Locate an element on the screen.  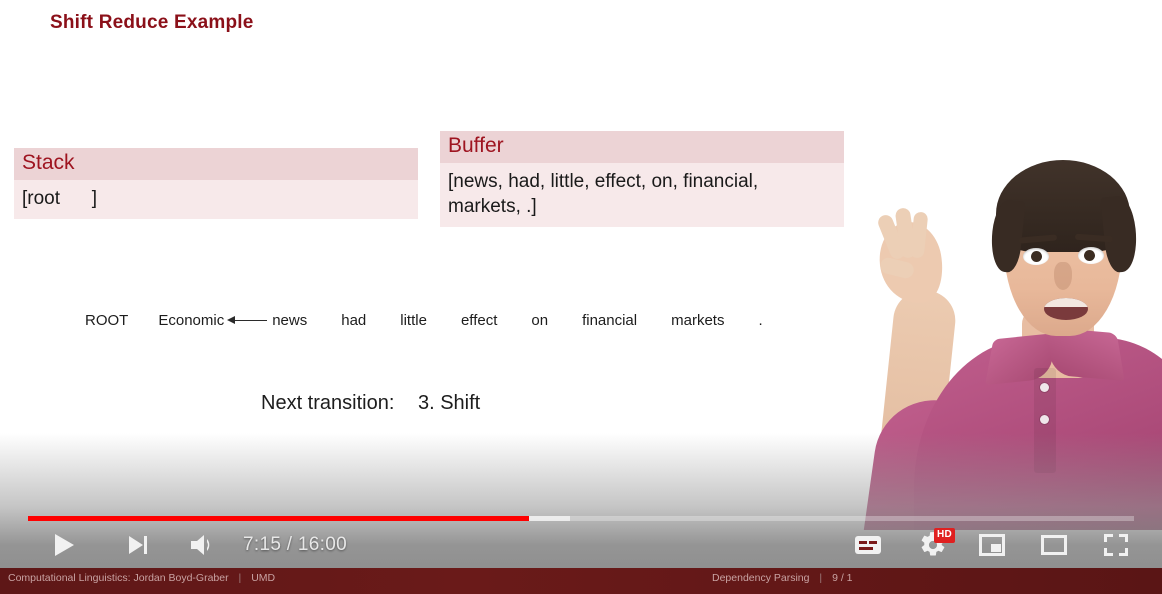
page-title: Shift Reduce Example is located at coordinates (152, 22).